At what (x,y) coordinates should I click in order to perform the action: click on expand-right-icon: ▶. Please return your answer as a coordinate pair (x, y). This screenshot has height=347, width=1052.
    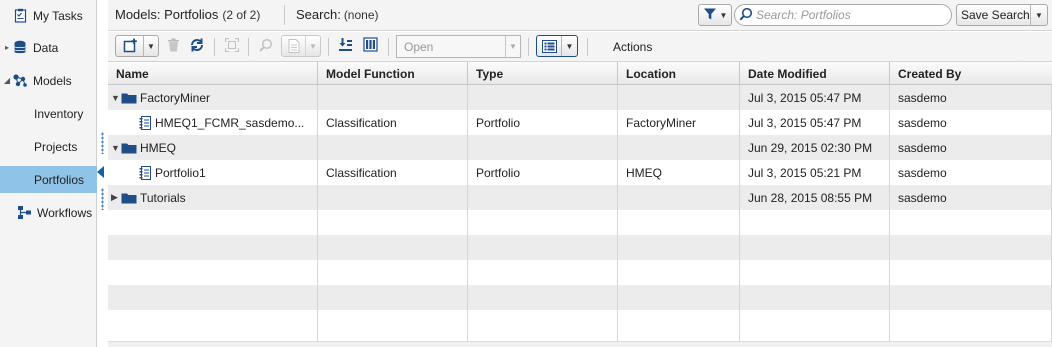
    Looking at the image, I should click on (116, 197).